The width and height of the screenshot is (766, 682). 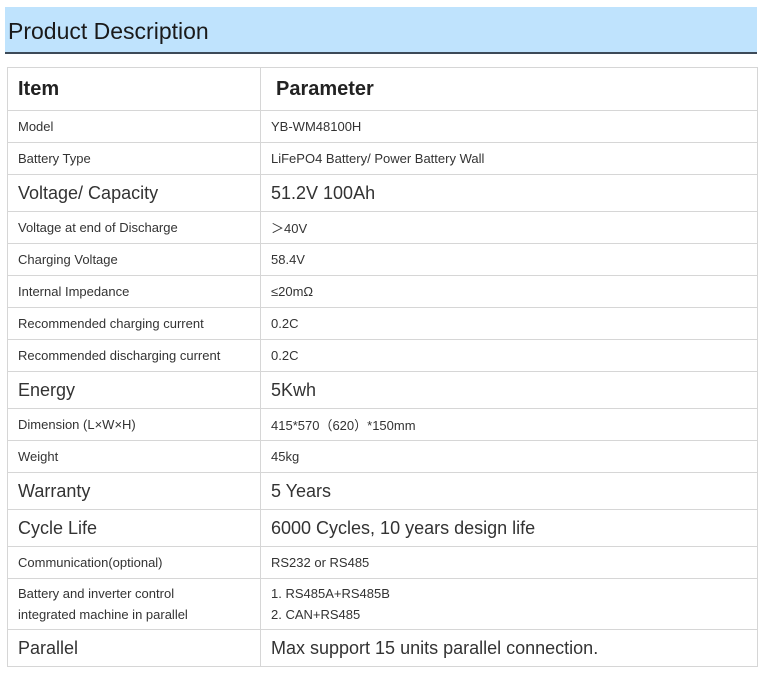 I want to click on row-value: RS232 or RS485, so click(x=509, y=562).